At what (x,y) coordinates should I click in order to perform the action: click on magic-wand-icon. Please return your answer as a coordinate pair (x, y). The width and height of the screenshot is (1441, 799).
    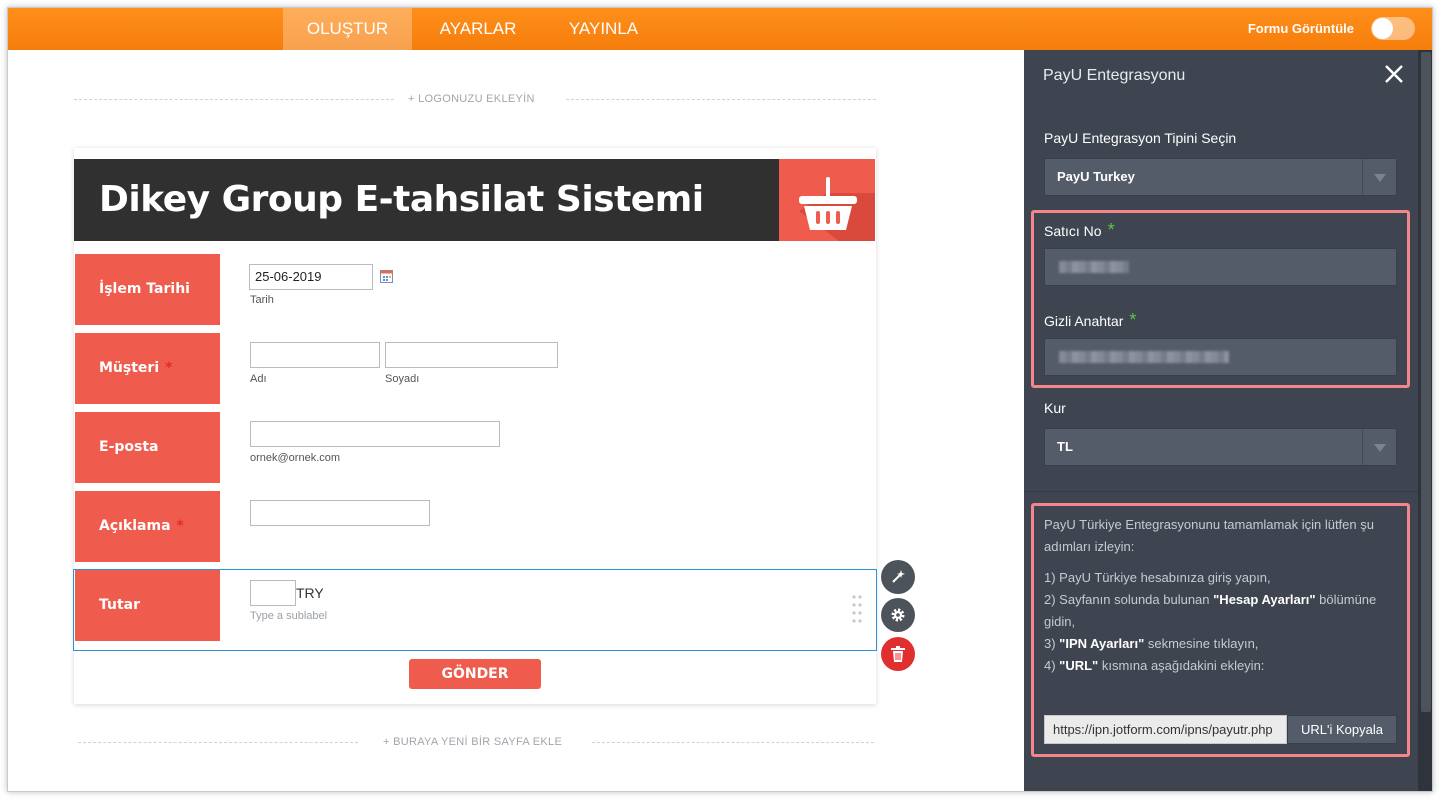
    Looking at the image, I should click on (898, 576).